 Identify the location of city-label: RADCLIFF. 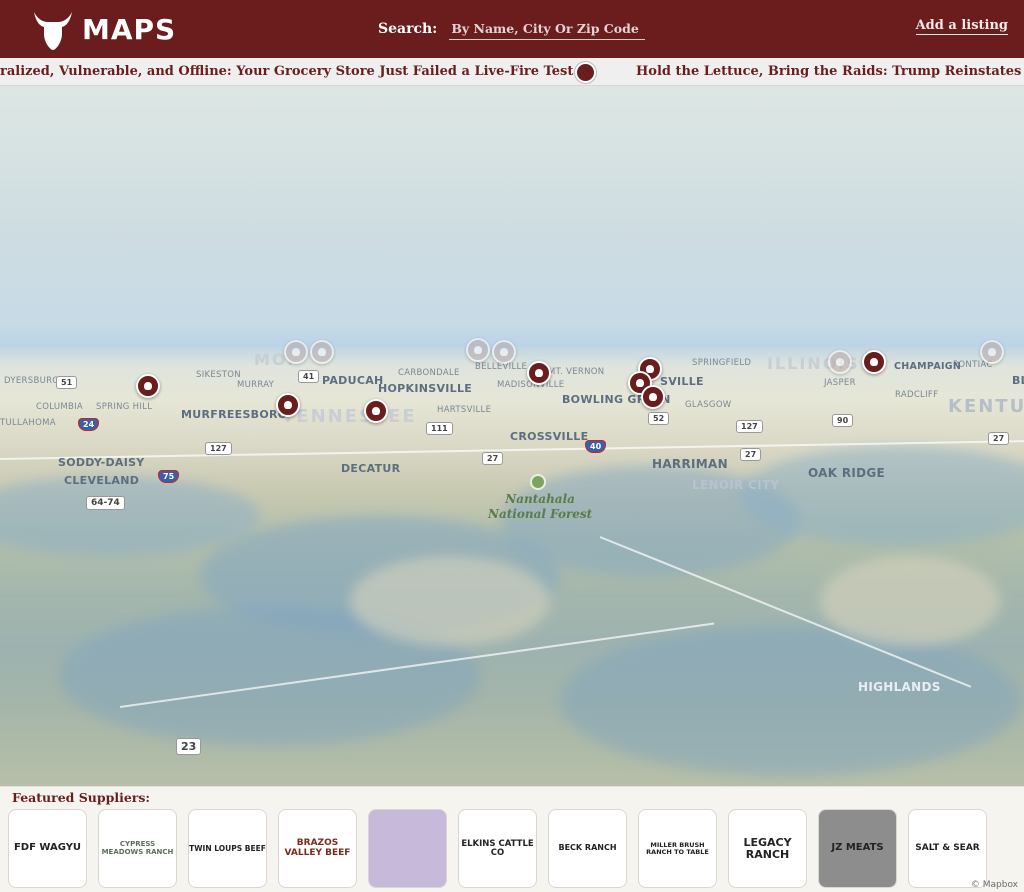
(917, 395).